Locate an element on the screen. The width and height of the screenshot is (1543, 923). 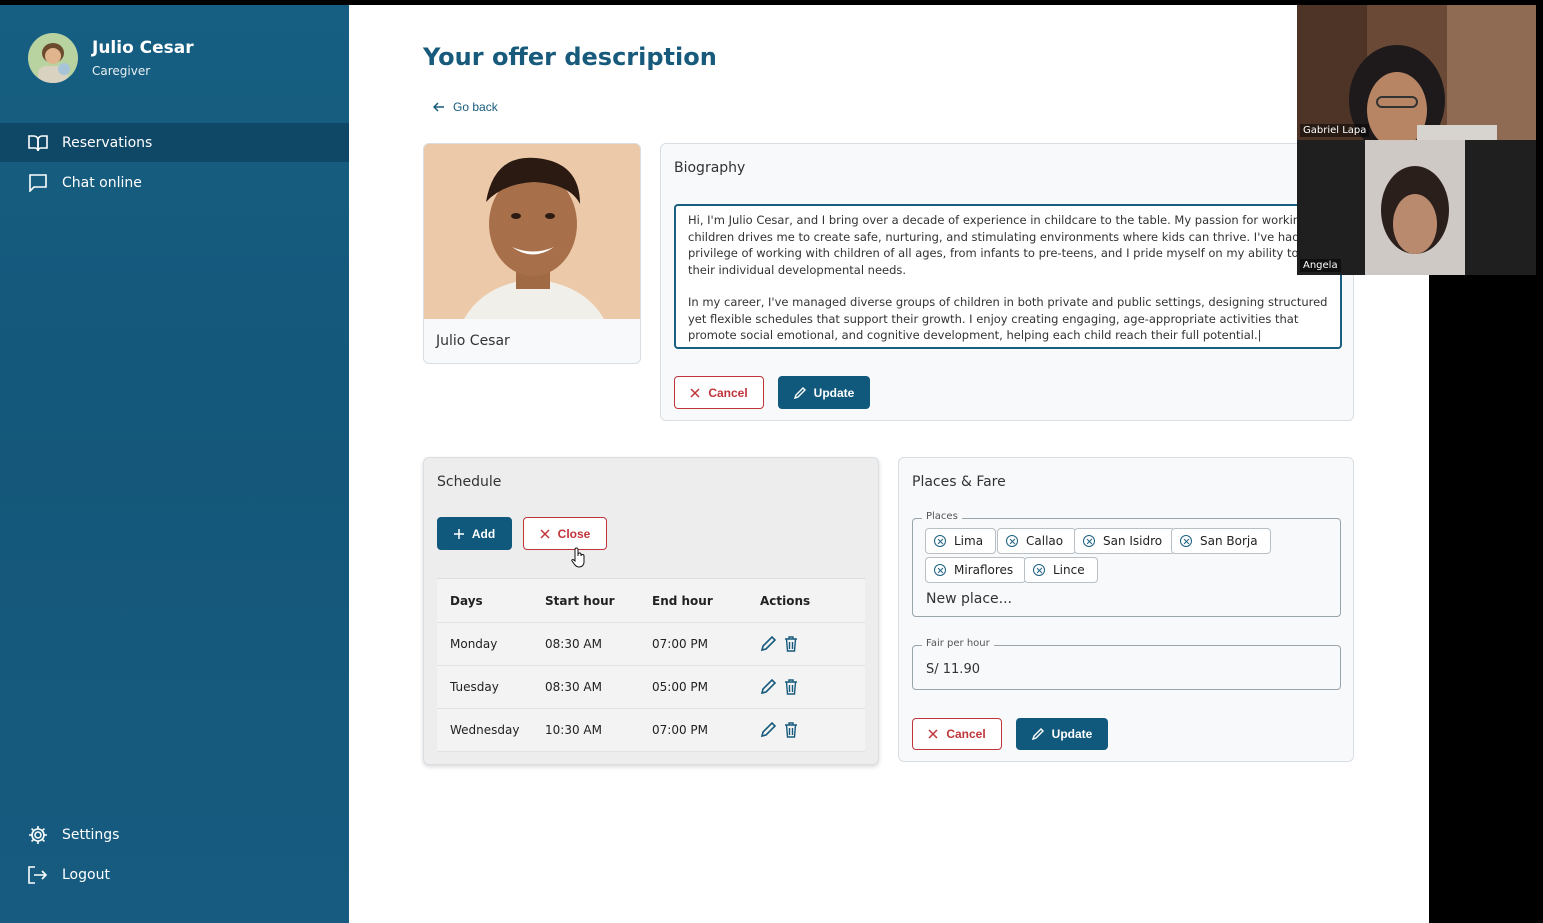
logout-icon is located at coordinates (38, 874).